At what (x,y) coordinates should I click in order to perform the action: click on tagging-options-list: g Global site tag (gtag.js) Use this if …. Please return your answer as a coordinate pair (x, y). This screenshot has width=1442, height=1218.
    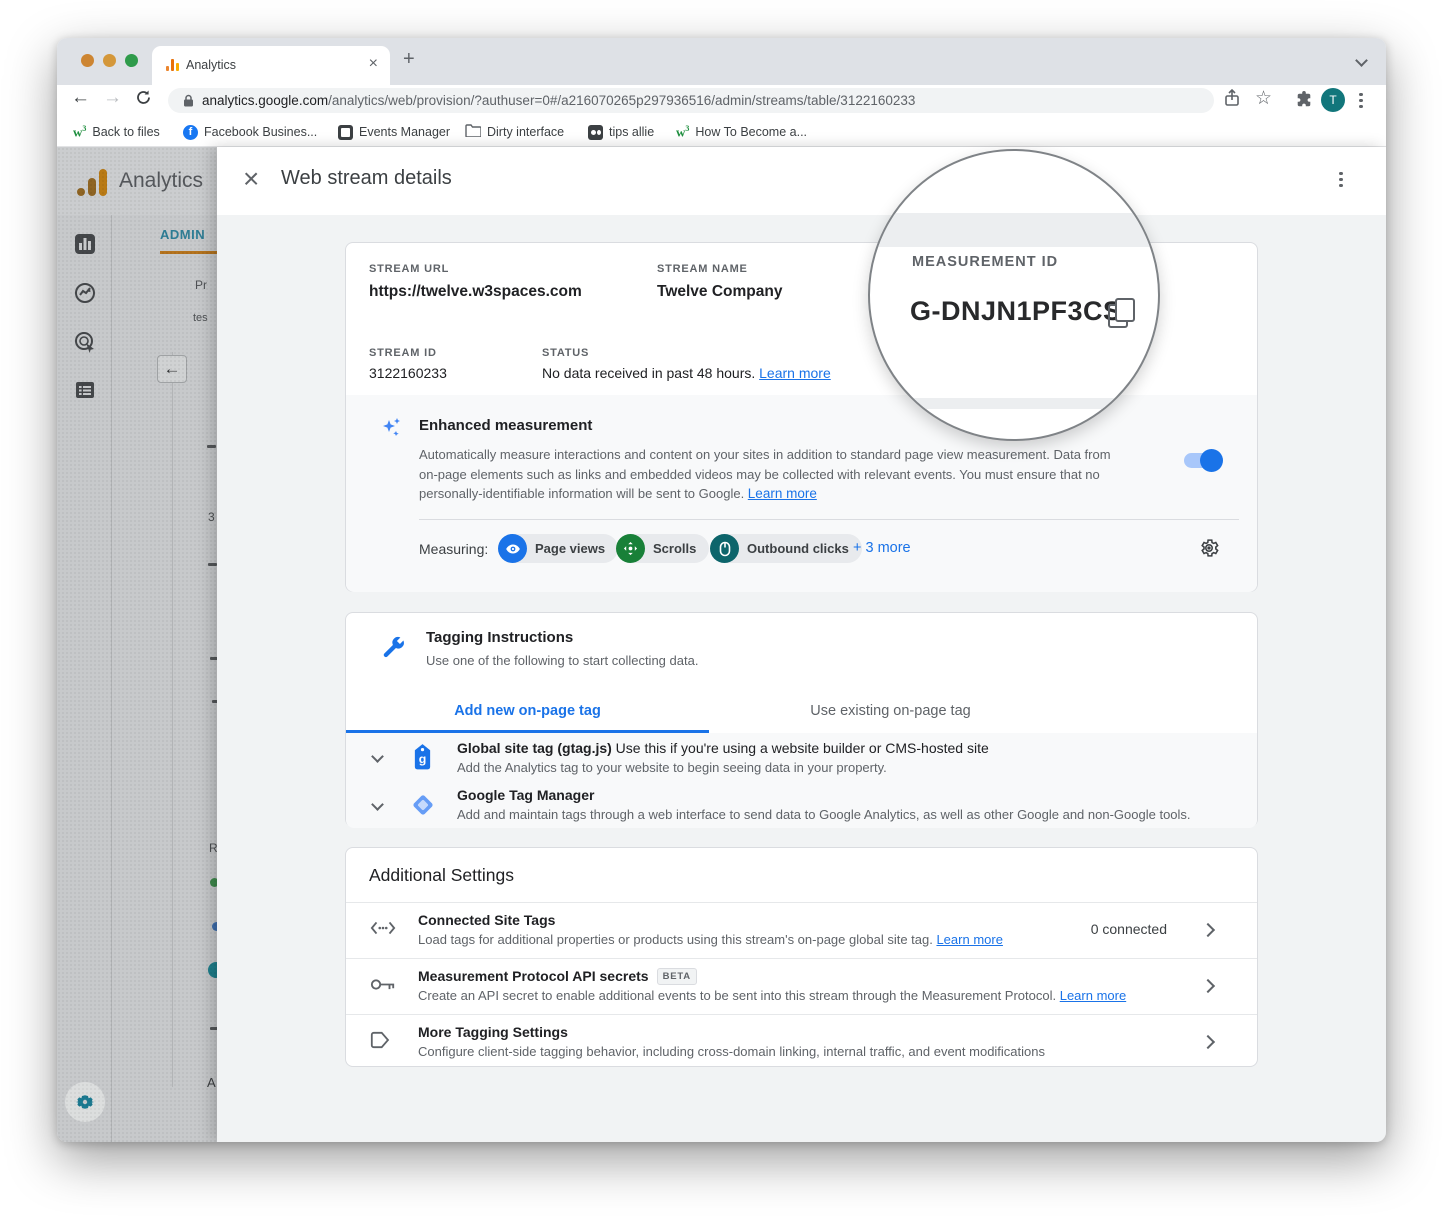
    Looking at the image, I should click on (801, 780).